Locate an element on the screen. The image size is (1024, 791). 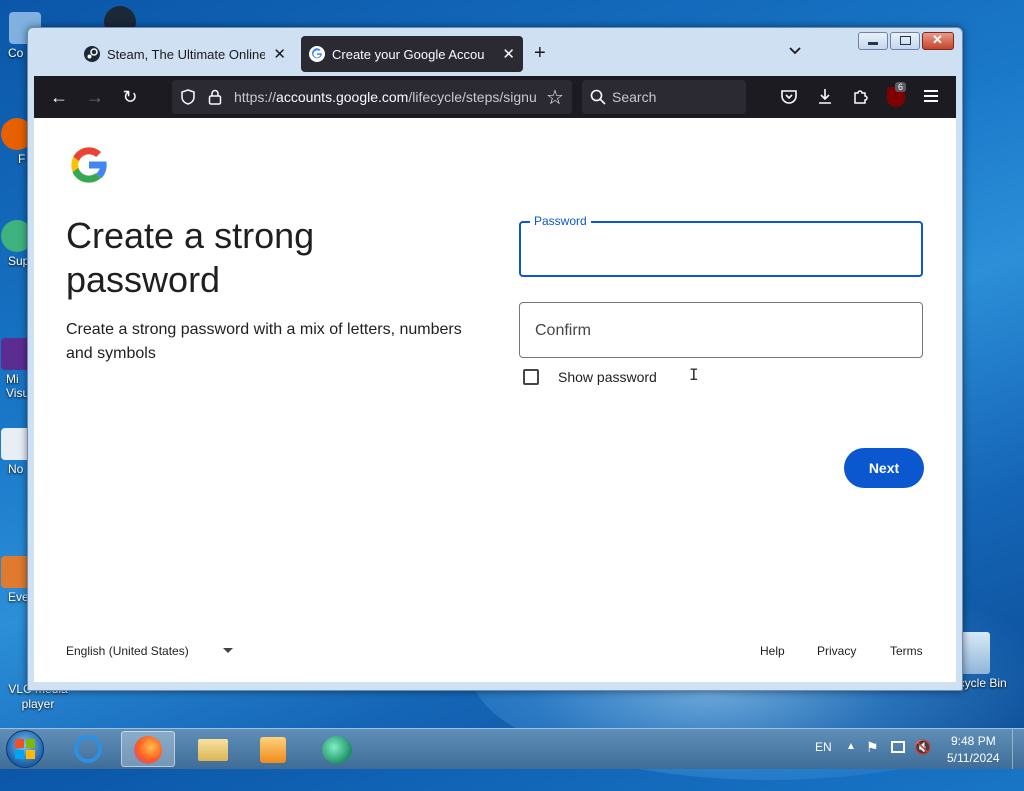
show-password-checkbox is located at coordinates (531, 377).